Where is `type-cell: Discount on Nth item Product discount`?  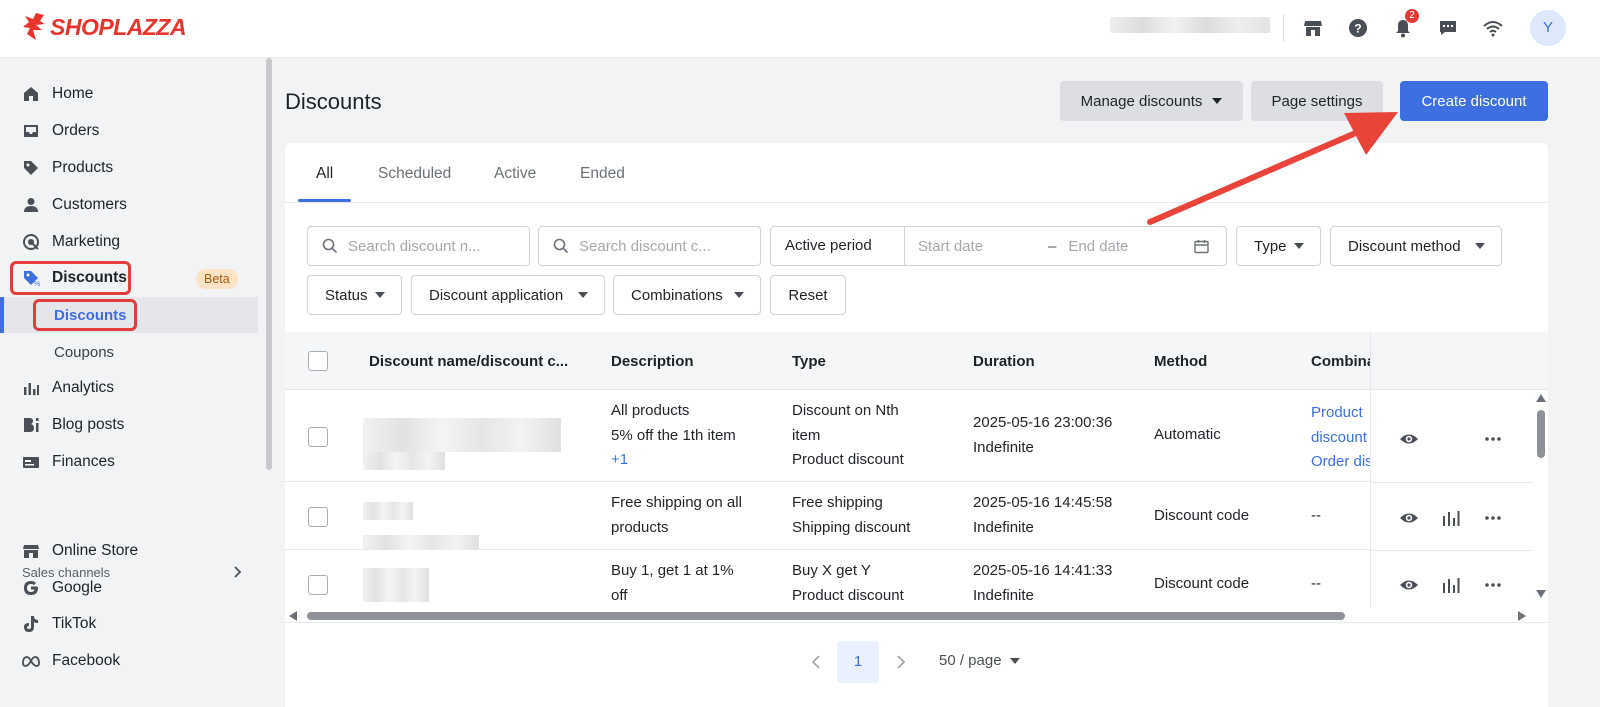
type-cell: Discount on Nth item Product discount is located at coordinates (848, 436).